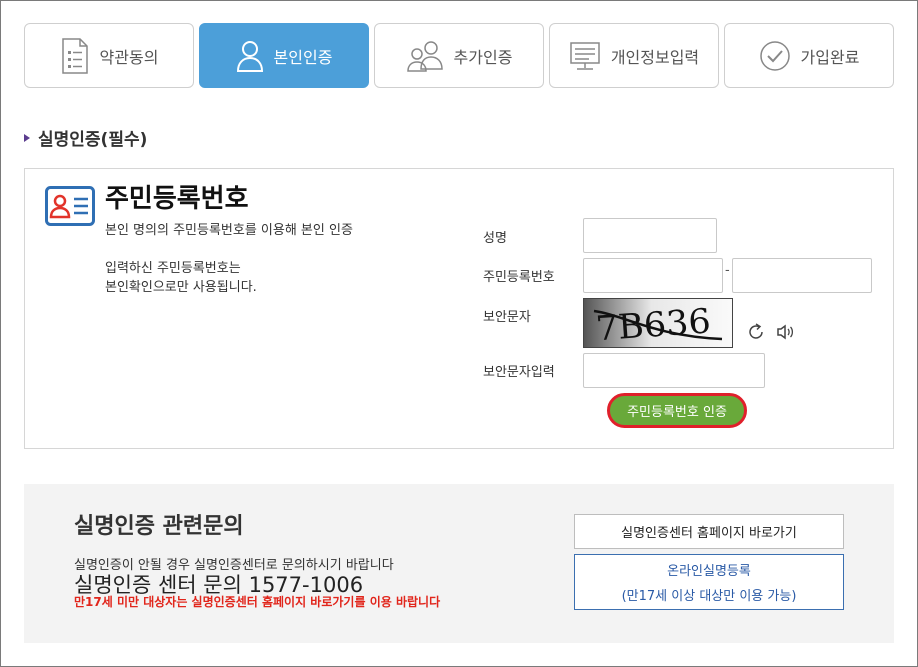 This screenshot has width=918, height=667. What do you see at coordinates (650, 235) in the screenshot?
I see `name-field` at bounding box center [650, 235].